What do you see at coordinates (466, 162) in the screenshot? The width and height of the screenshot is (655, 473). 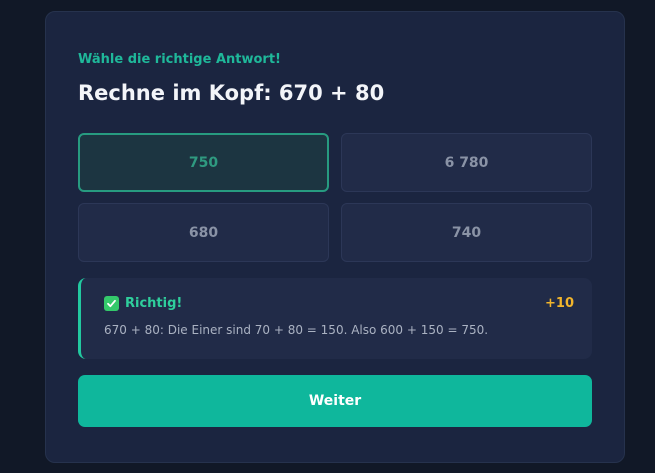 I see `answer-option-2: 6 780` at bounding box center [466, 162].